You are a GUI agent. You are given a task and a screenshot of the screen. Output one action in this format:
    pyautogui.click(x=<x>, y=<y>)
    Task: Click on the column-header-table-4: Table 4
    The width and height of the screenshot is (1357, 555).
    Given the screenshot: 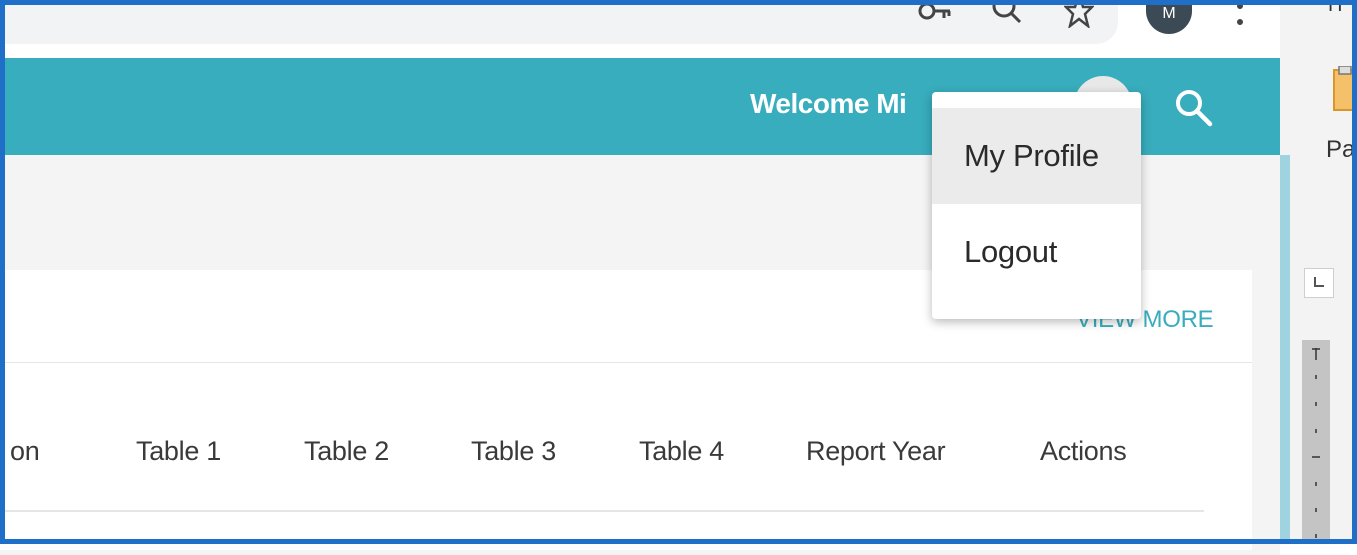 What is the action you would take?
    pyautogui.click(x=681, y=451)
    